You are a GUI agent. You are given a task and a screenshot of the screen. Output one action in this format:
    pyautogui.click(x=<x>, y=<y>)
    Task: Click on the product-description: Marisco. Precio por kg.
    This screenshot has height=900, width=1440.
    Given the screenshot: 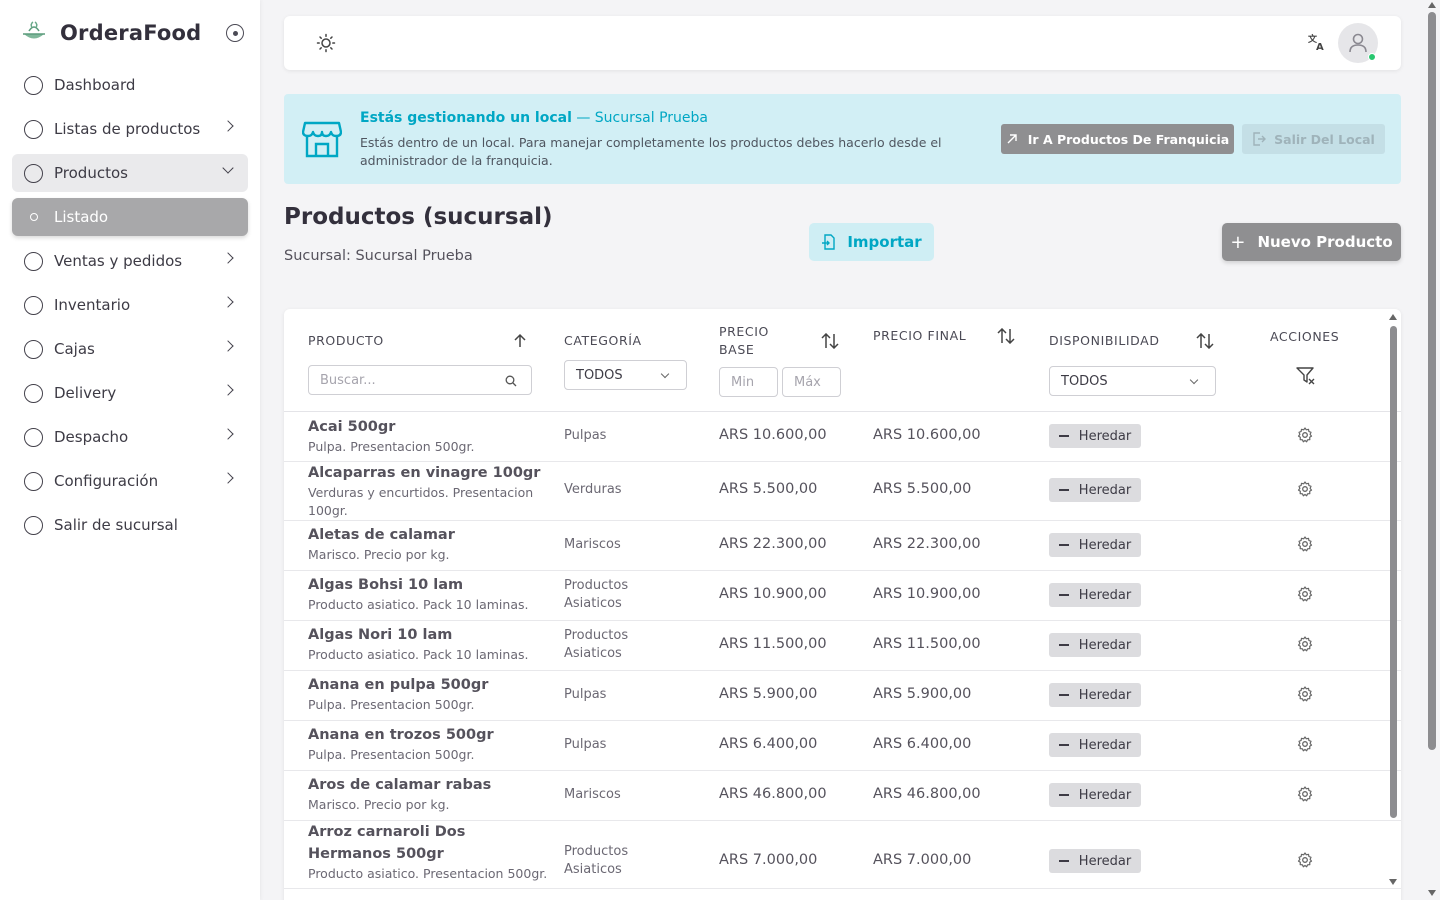 What is the action you would take?
    pyautogui.click(x=379, y=804)
    